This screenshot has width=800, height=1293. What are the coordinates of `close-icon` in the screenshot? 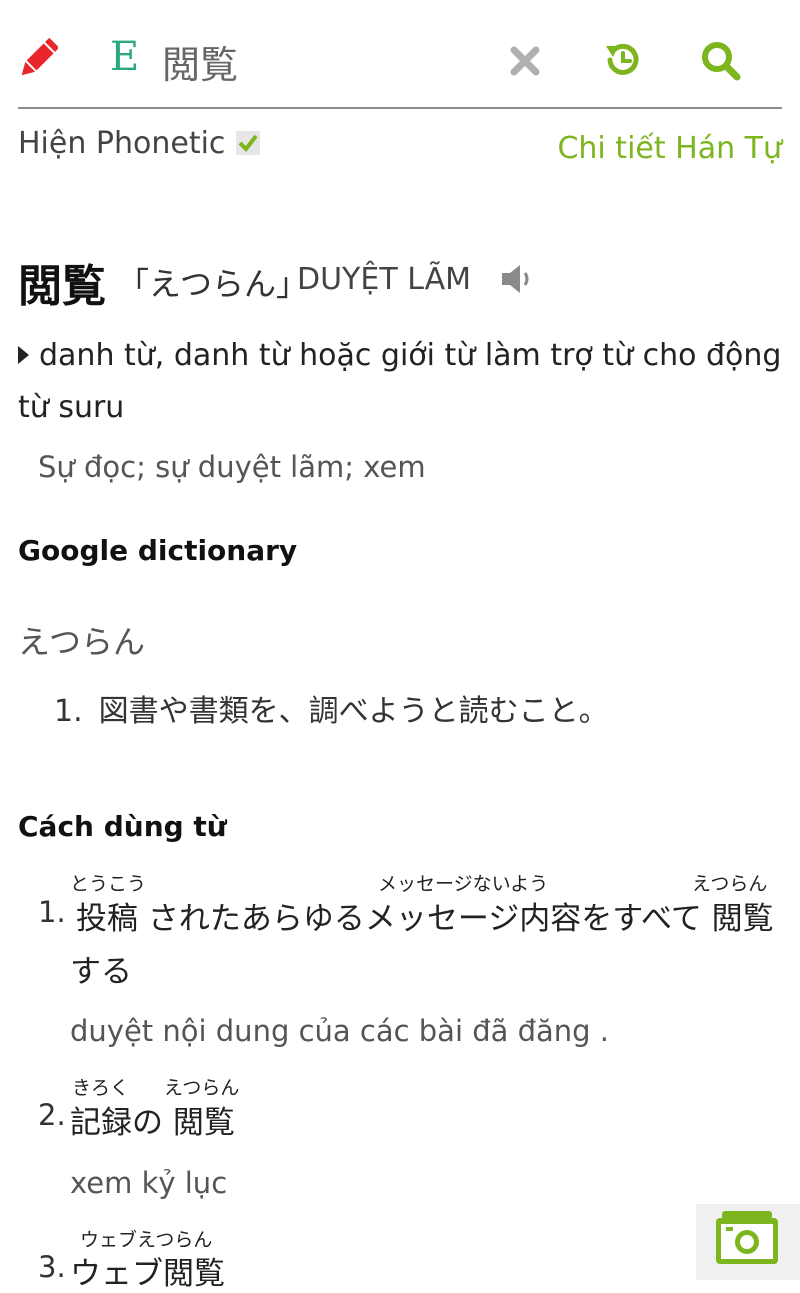 It's located at (525, 61).